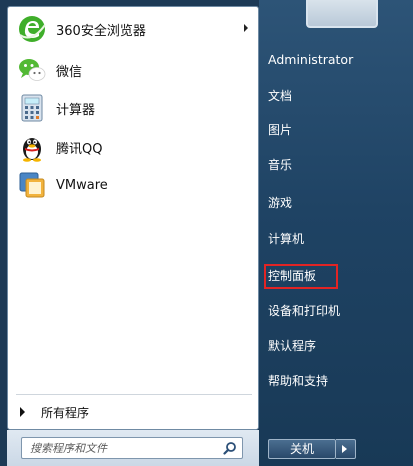 The image size is (413, 466). What do you see at coordinates (338, 203) in the screenshot?
I see `right-link-games: 游戏` at bounding box center [338, 203].